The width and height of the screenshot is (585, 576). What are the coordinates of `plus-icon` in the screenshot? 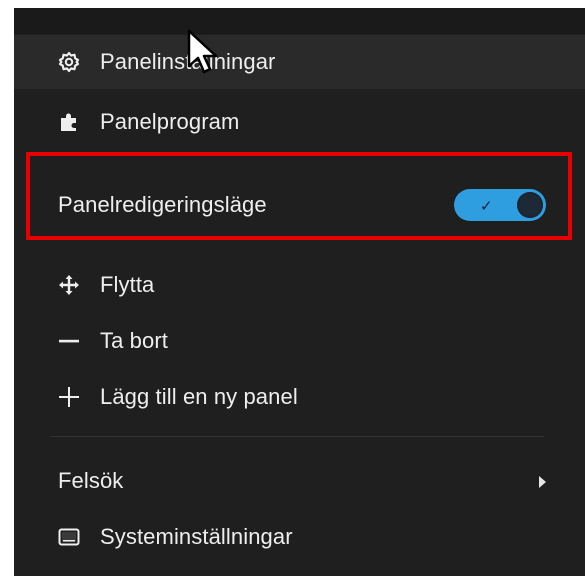 It's located at (69, 397).